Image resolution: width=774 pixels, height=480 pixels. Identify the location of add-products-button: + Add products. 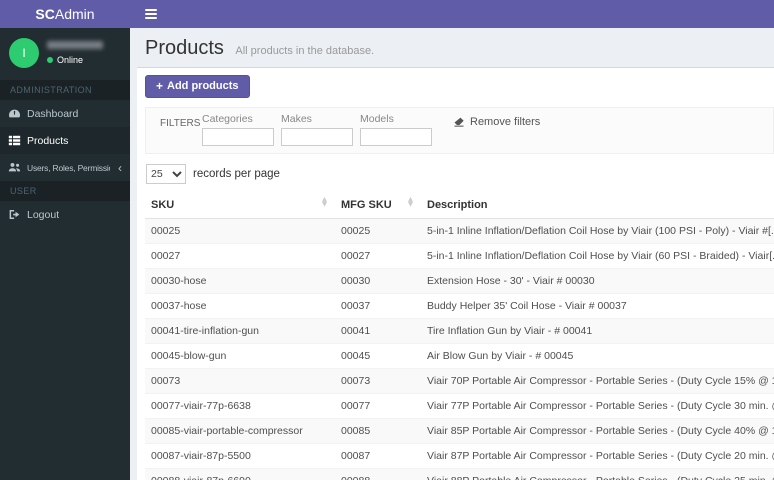
(197, 86).